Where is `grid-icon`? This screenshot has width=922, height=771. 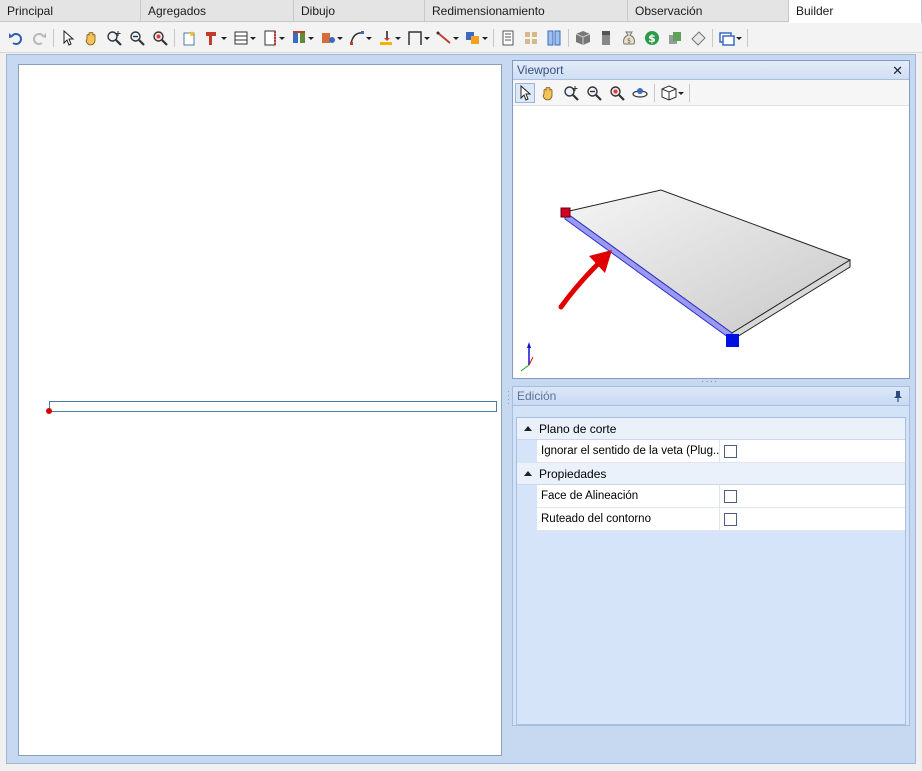
grid-icon is located at coordinates (531, 38).